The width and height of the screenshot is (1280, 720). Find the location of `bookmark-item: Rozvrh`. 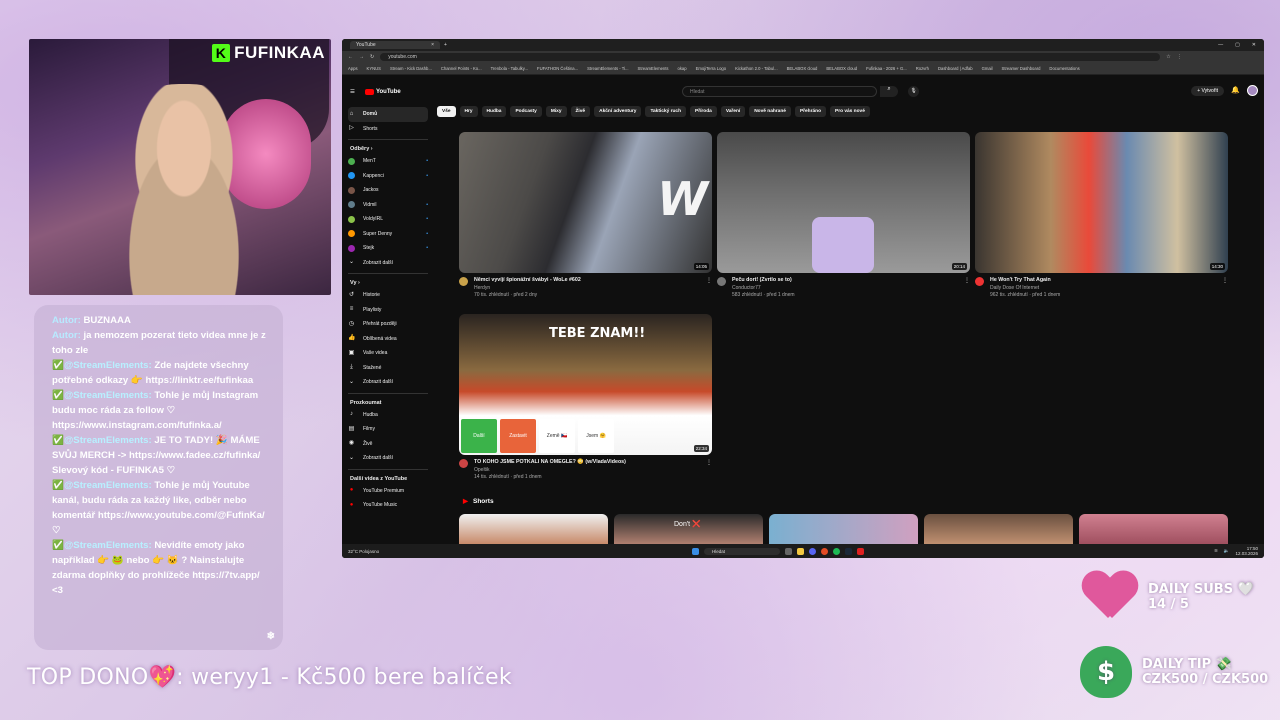

bookmark-item: Rozvrh is located at coordinates (922, 68).